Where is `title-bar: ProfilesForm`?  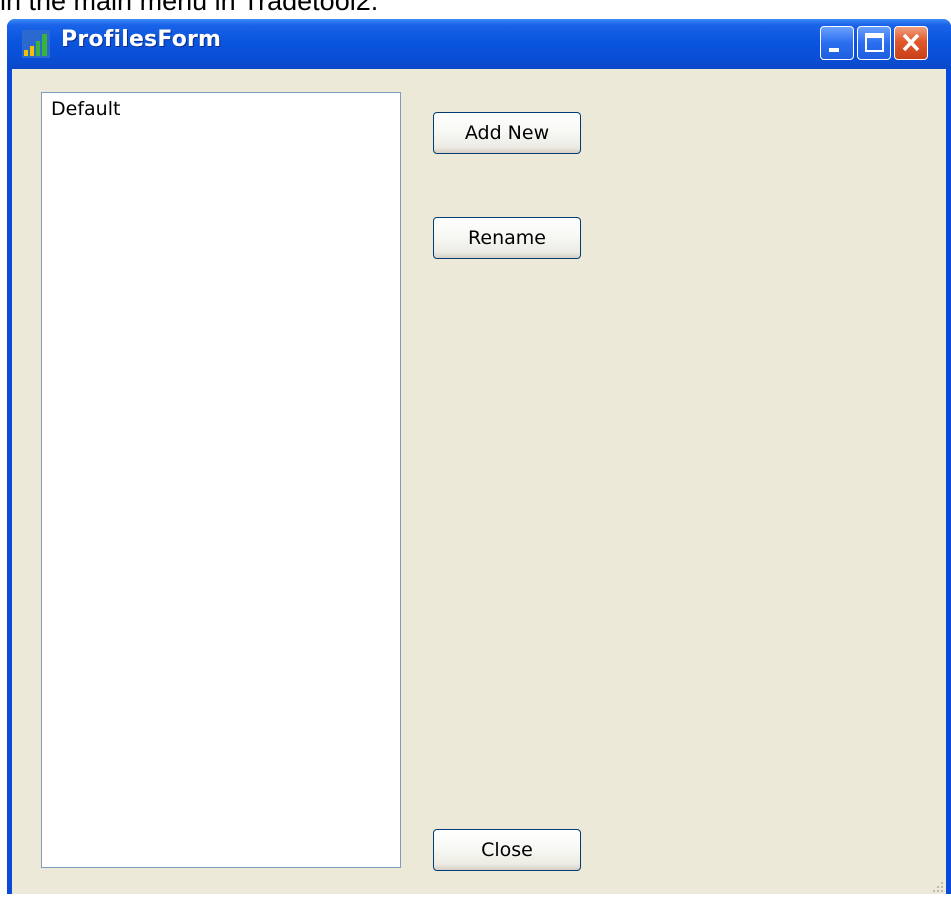 title-bar: ProfilesForm is located at coordinates (479, 44).